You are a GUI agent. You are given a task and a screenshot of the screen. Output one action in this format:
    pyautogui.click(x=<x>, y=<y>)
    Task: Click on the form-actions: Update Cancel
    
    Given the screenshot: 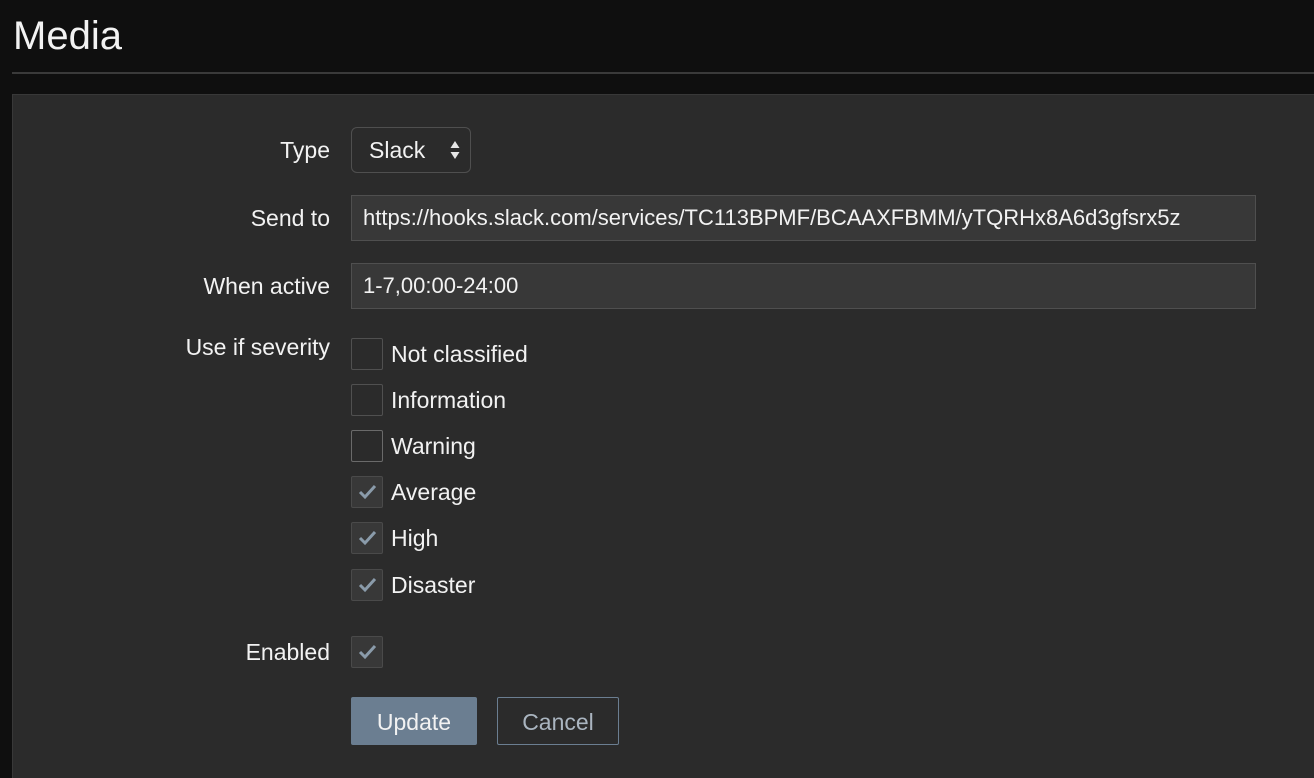 What is the action you would take?
    pyautogui.click(x=663, y=721)
    